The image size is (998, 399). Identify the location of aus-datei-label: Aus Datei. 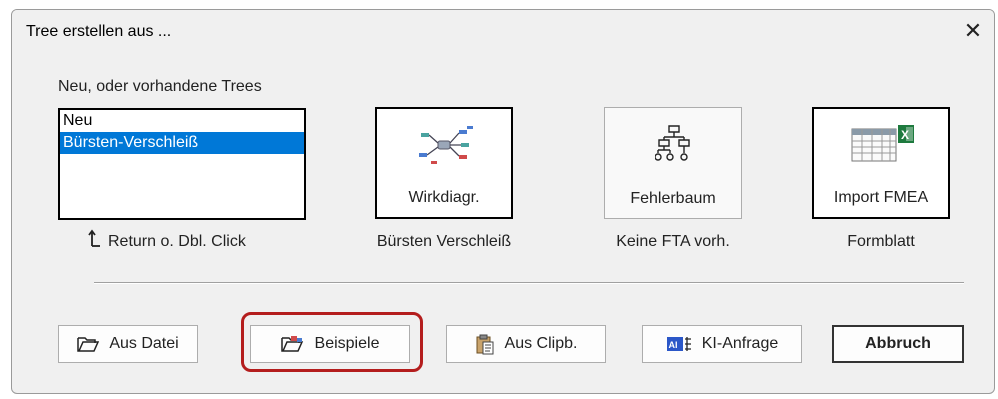
(144, 343).